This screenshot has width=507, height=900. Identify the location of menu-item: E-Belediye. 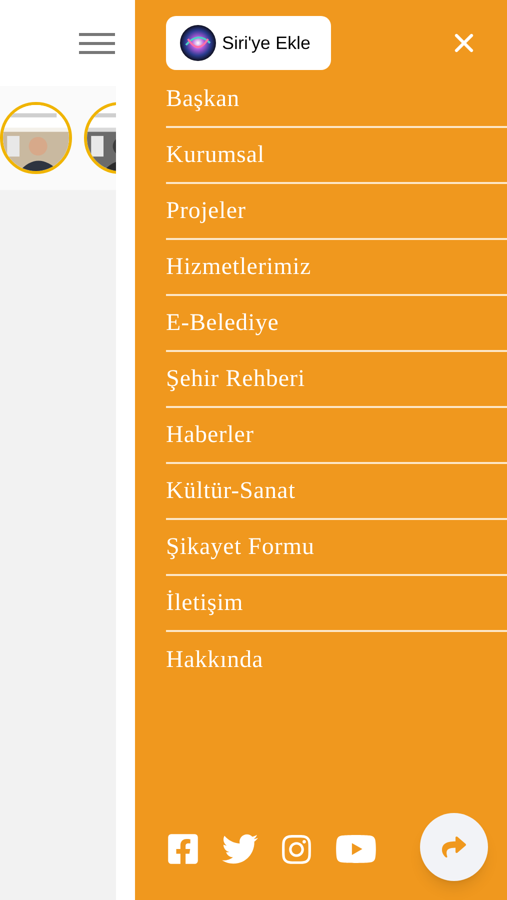
(336, 324).